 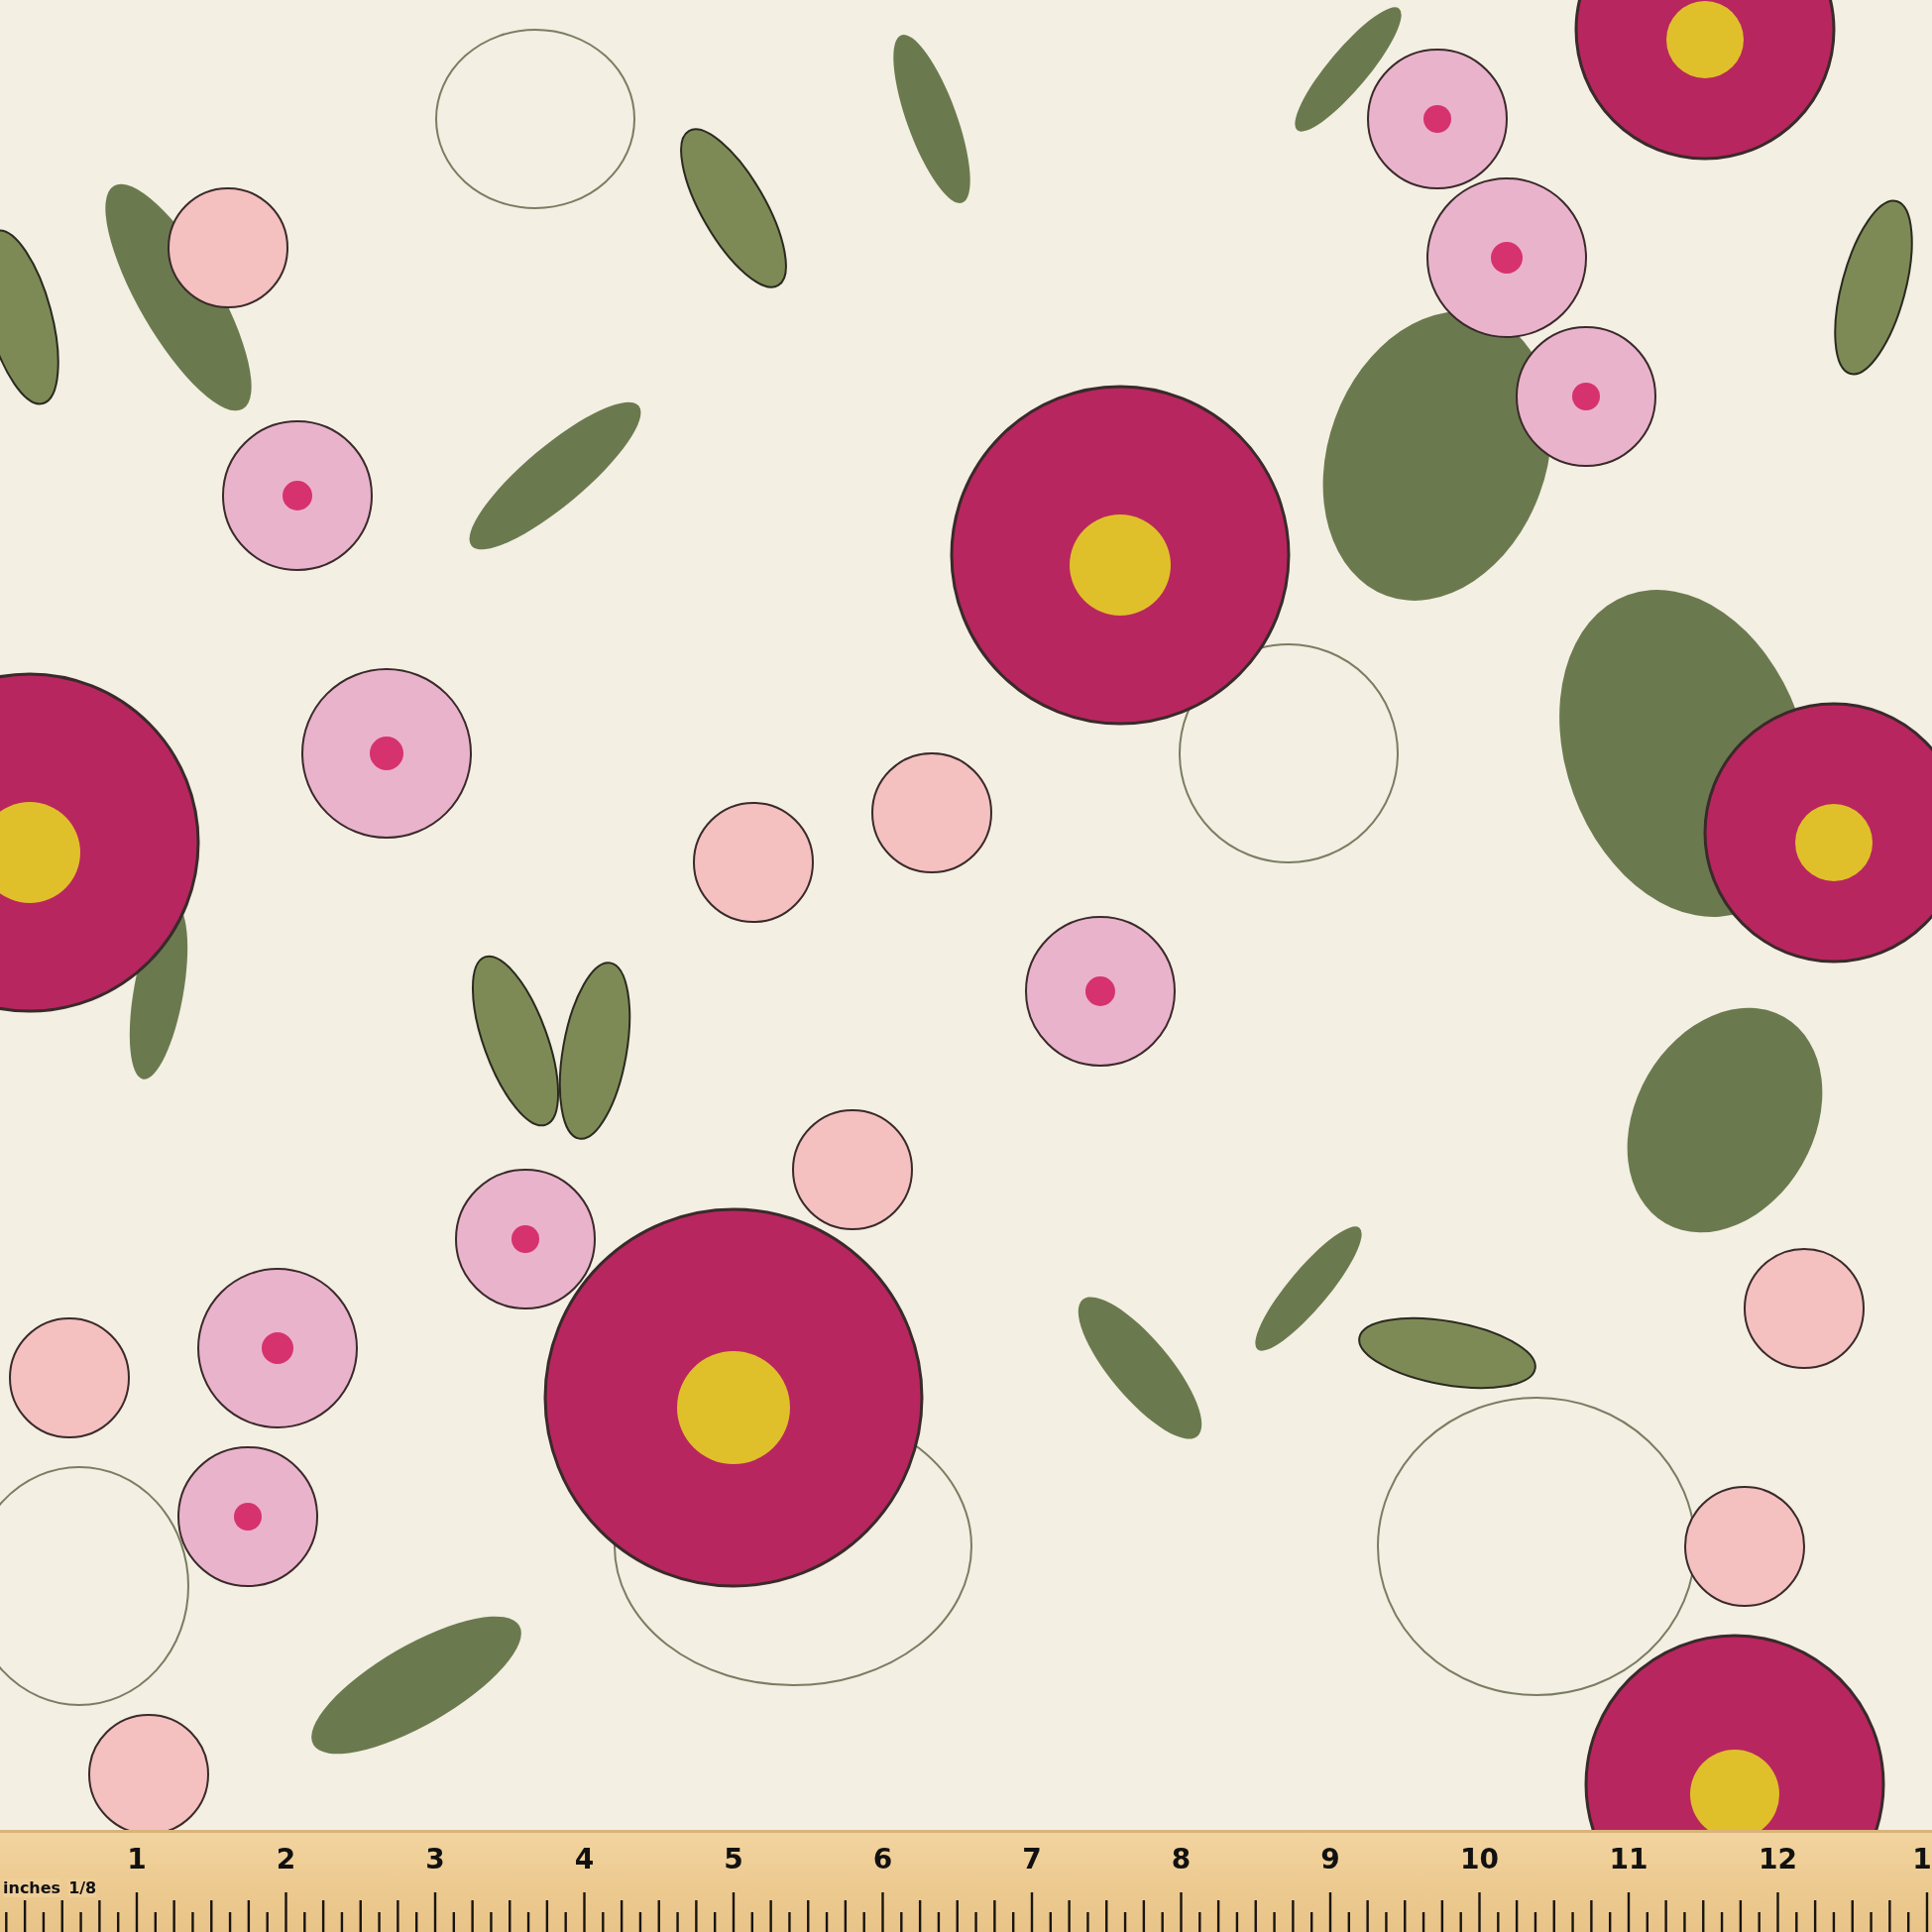 What do you see at coordinates (435, 1859) in the screenshot?
I see `ruler-number: 3` at bounding box center [435, 1859].